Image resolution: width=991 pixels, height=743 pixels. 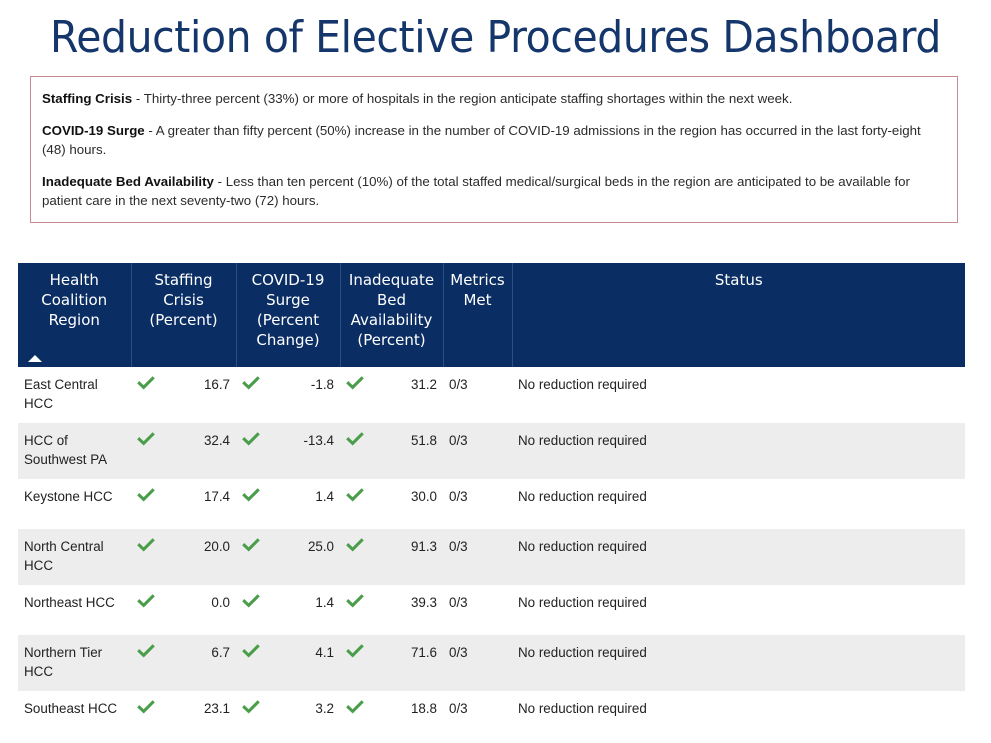 I want to click on cell-region: Northeast HCC, so click(x=74, y=609).